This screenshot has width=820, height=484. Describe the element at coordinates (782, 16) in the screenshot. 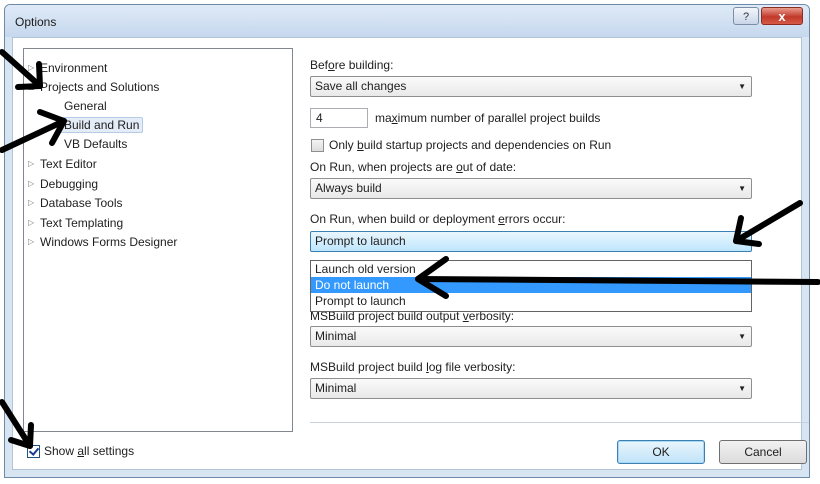

I see `close-button: x` at that location.